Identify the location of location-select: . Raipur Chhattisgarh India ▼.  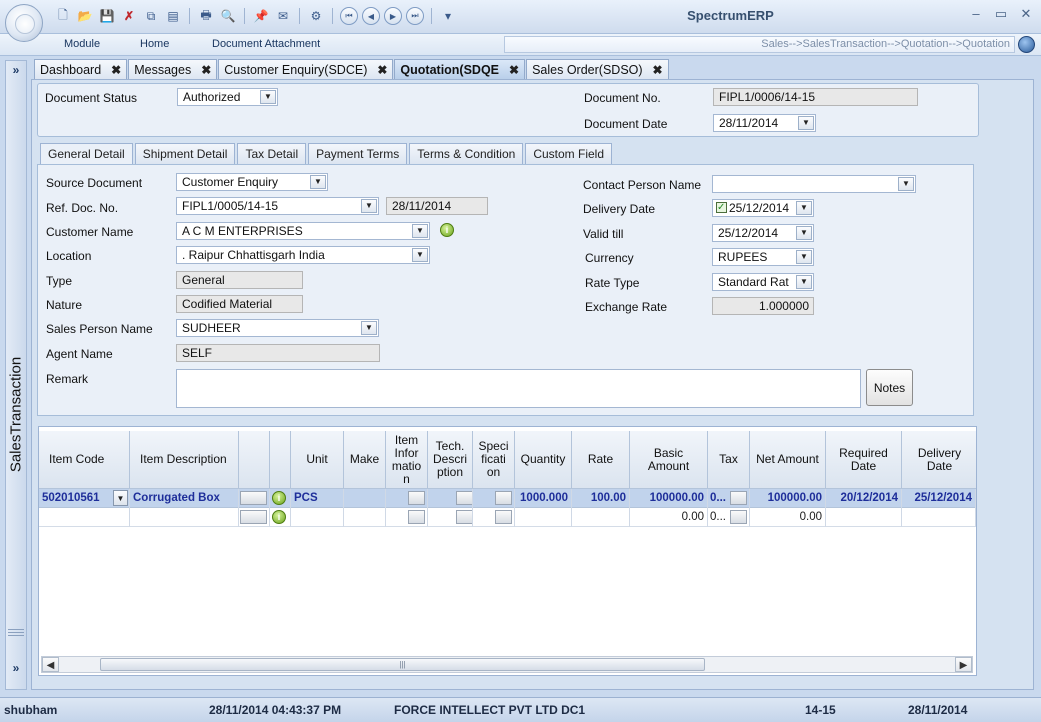
(303, 255).